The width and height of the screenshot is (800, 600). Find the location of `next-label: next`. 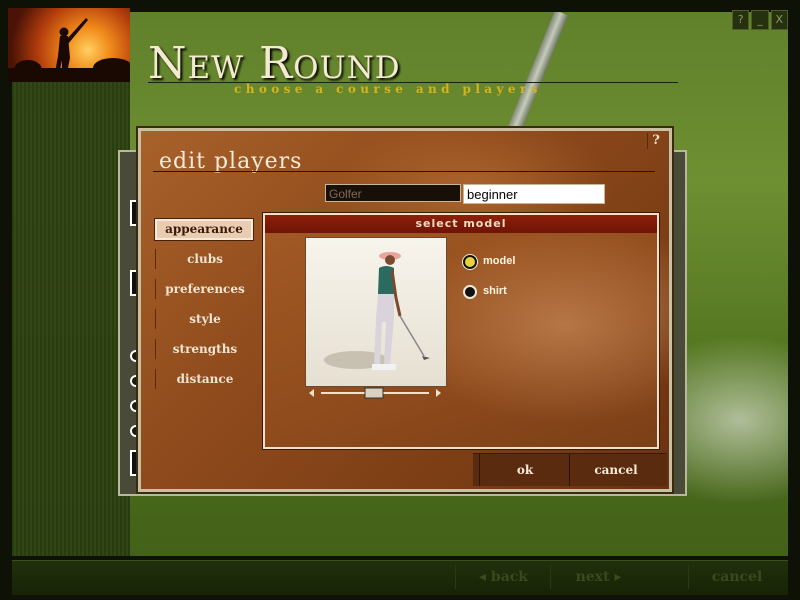

next-label: next is located at coordinates (592, 577).